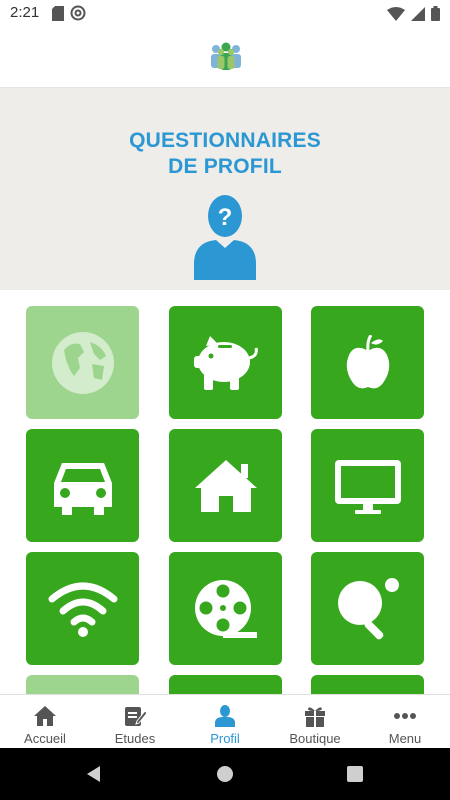  I want to click on at-sign-icon, so click(78, 13).